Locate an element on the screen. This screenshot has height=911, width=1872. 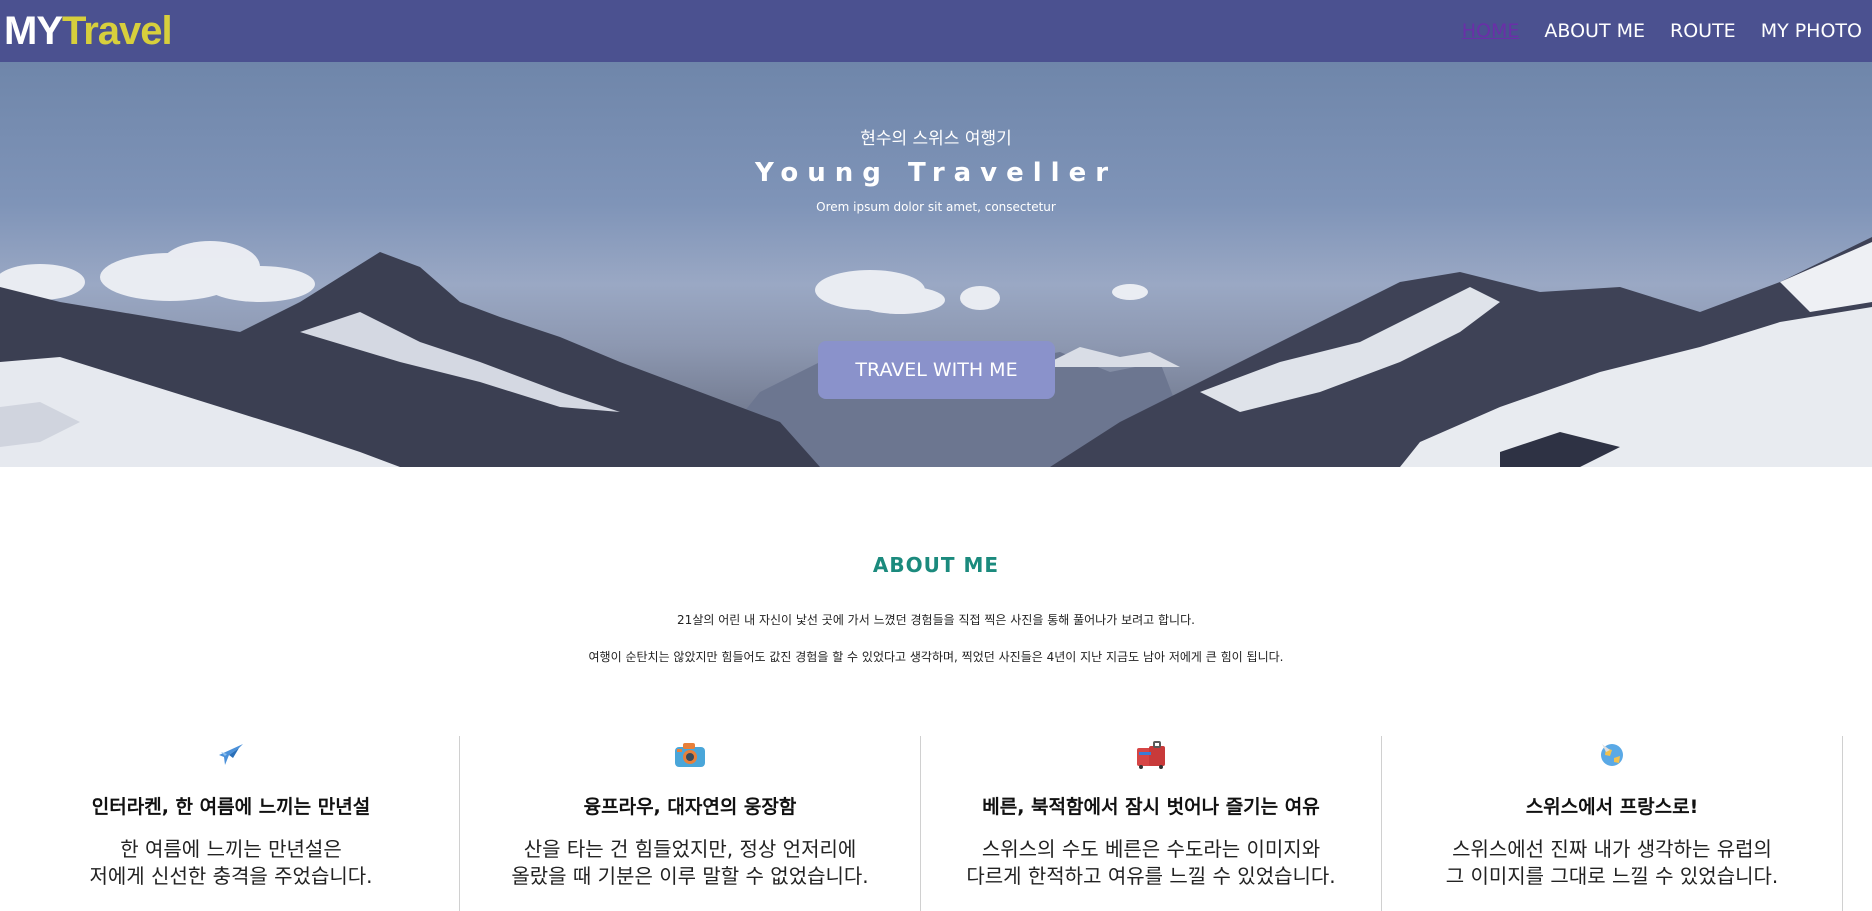
feature-text-line-1: 스위스의 수도 베른은 수도라는 이미지와 is located at coordinates (1151, 849).